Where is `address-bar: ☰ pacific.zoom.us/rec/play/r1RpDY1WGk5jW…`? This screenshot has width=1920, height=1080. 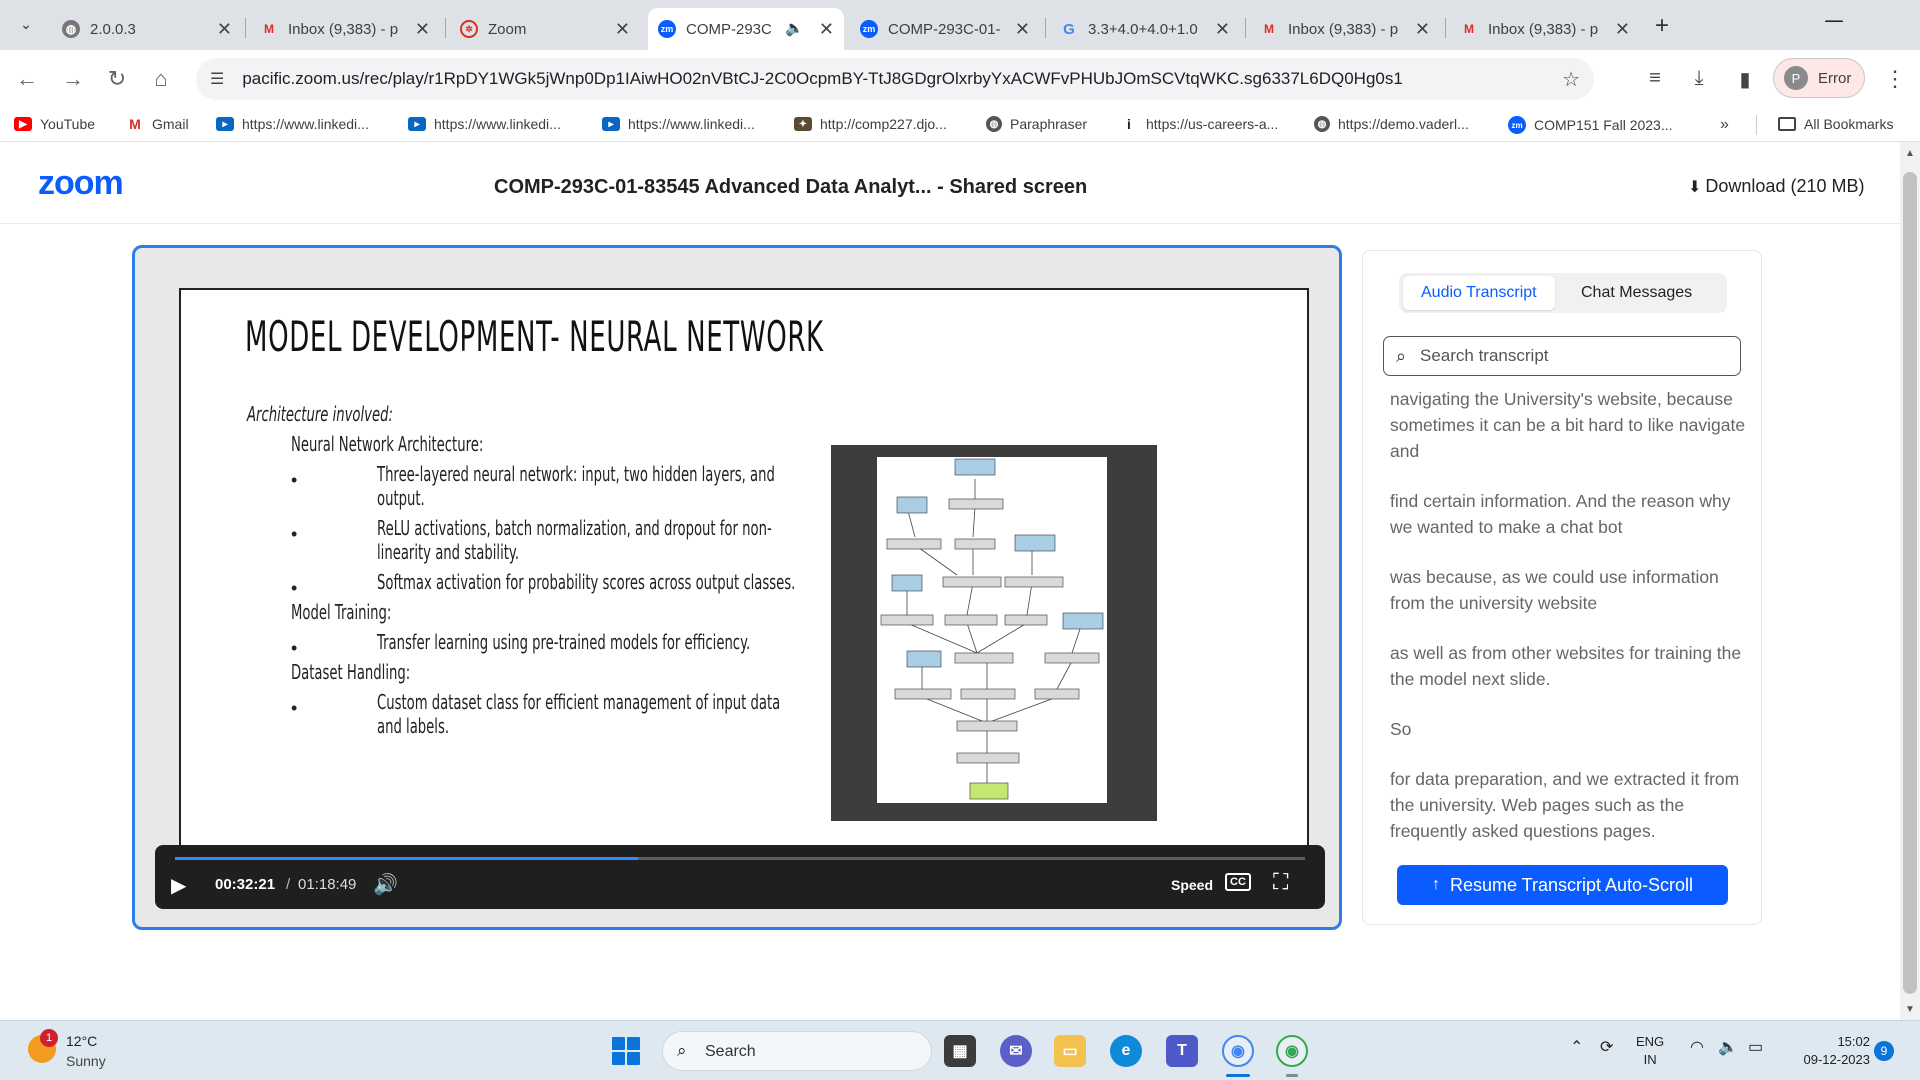
address-bar: ☰ pacific.zoom.us/rec/play/r1RpDY1WGk5jW… is located at coordinates (895, 79).